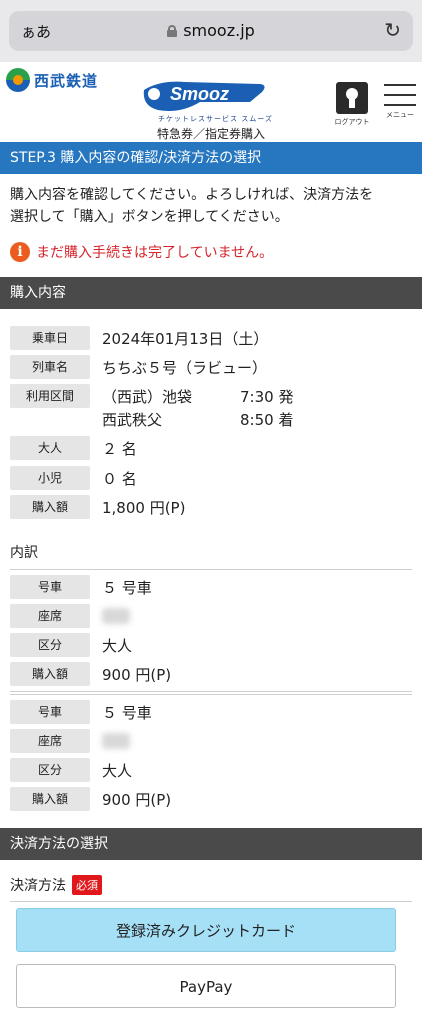  I want to click on payment-method-label: 決済方法 必須, so click(56, 885).